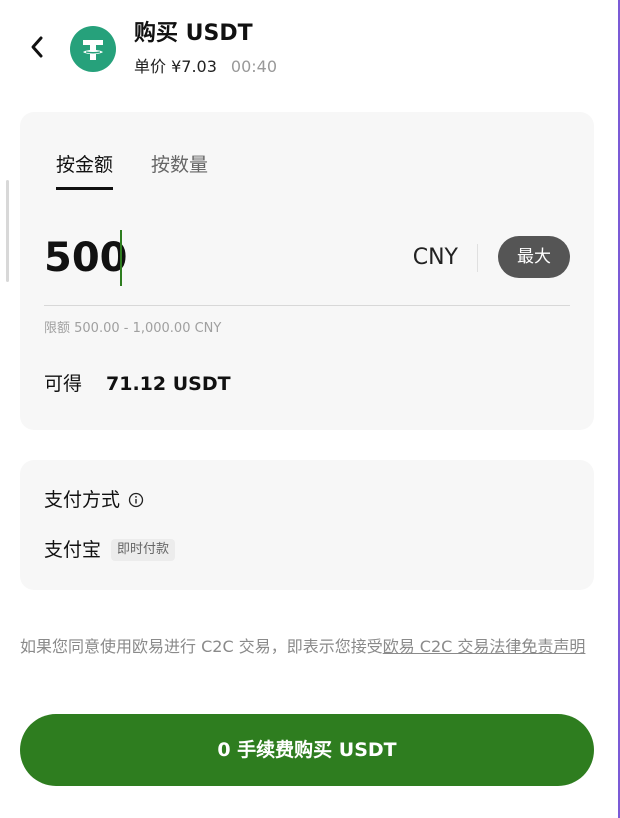 This screenshot has height=818, width=620. I want to click on back-button, so click(37, 47).